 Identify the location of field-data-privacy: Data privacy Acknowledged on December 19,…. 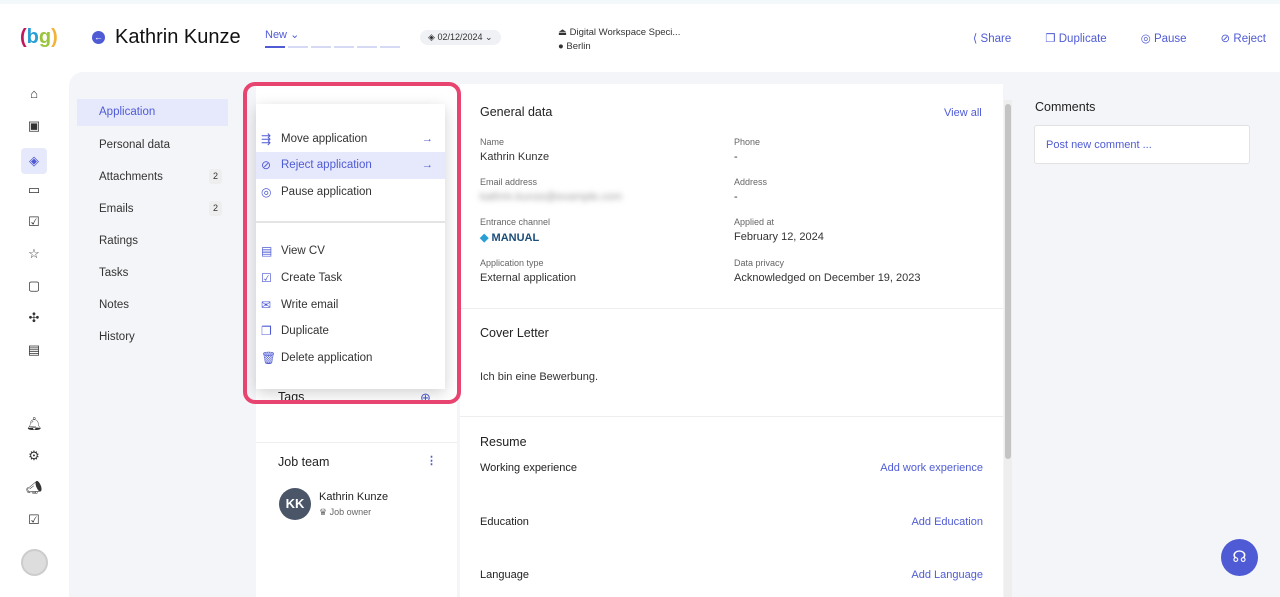
(827, 271).